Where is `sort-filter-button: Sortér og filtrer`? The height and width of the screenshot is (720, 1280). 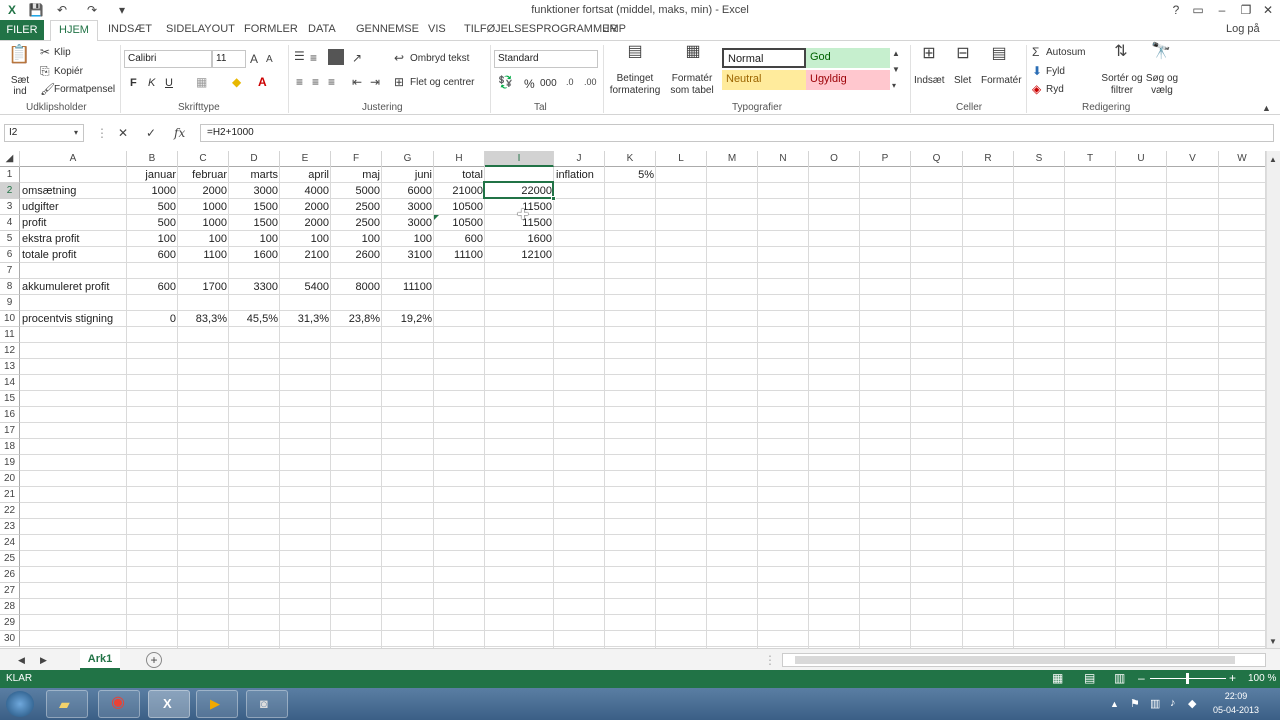
sort-filter-button: Sortér og filtrer is located at coordinates (1122, 85).